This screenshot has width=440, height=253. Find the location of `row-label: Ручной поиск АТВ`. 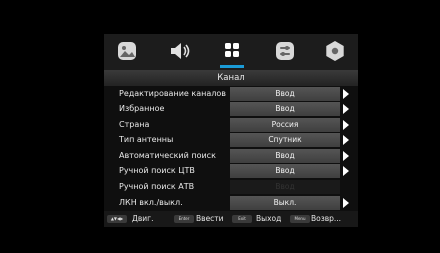

row-label: Ручной поиск АТВ is located at coordinates (157, 186).